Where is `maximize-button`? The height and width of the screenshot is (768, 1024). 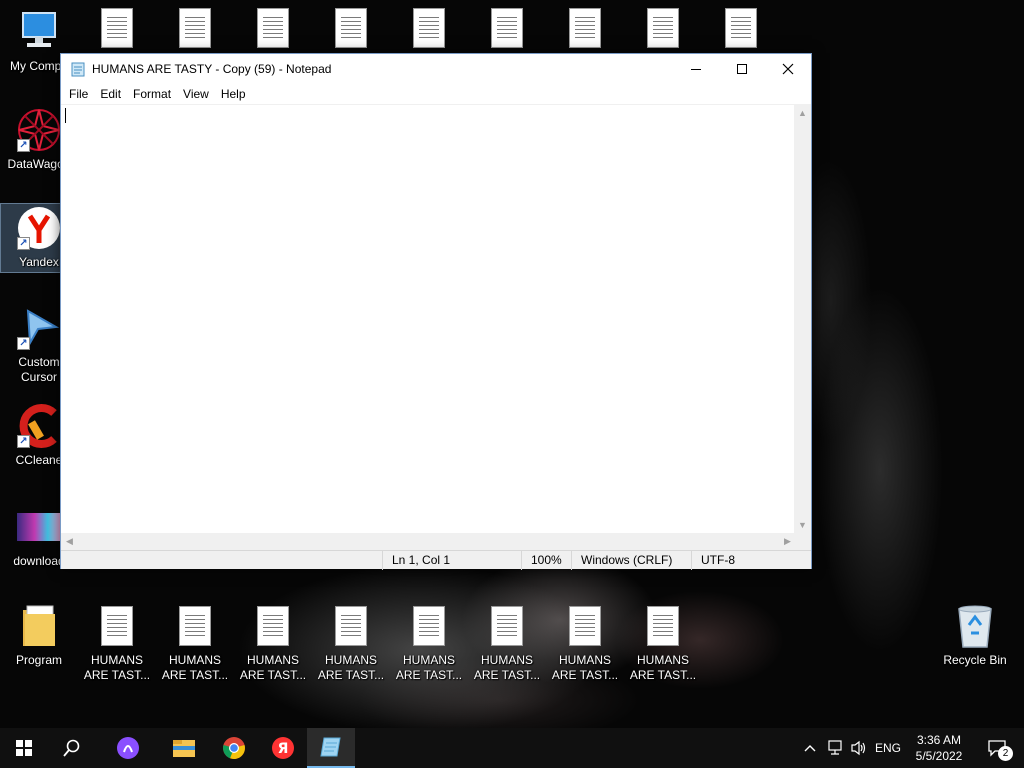
maximize-button is located at coordinates (742, 69).